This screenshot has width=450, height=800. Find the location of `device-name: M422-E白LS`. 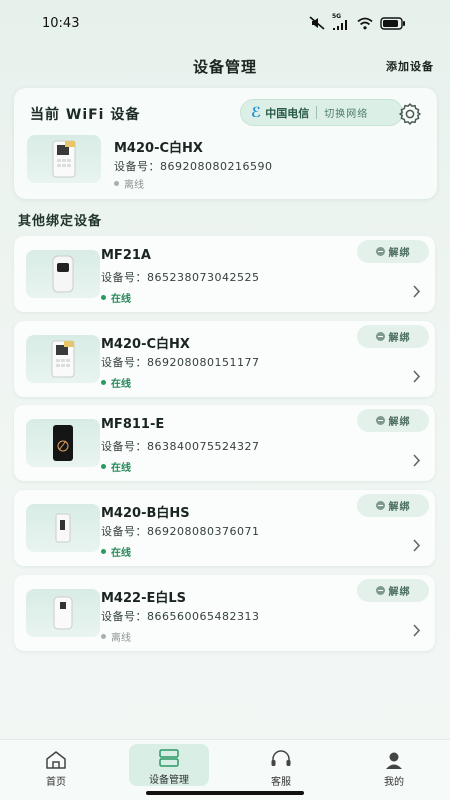

device-name: M422-E白LS is located at coordinates (143, 598).